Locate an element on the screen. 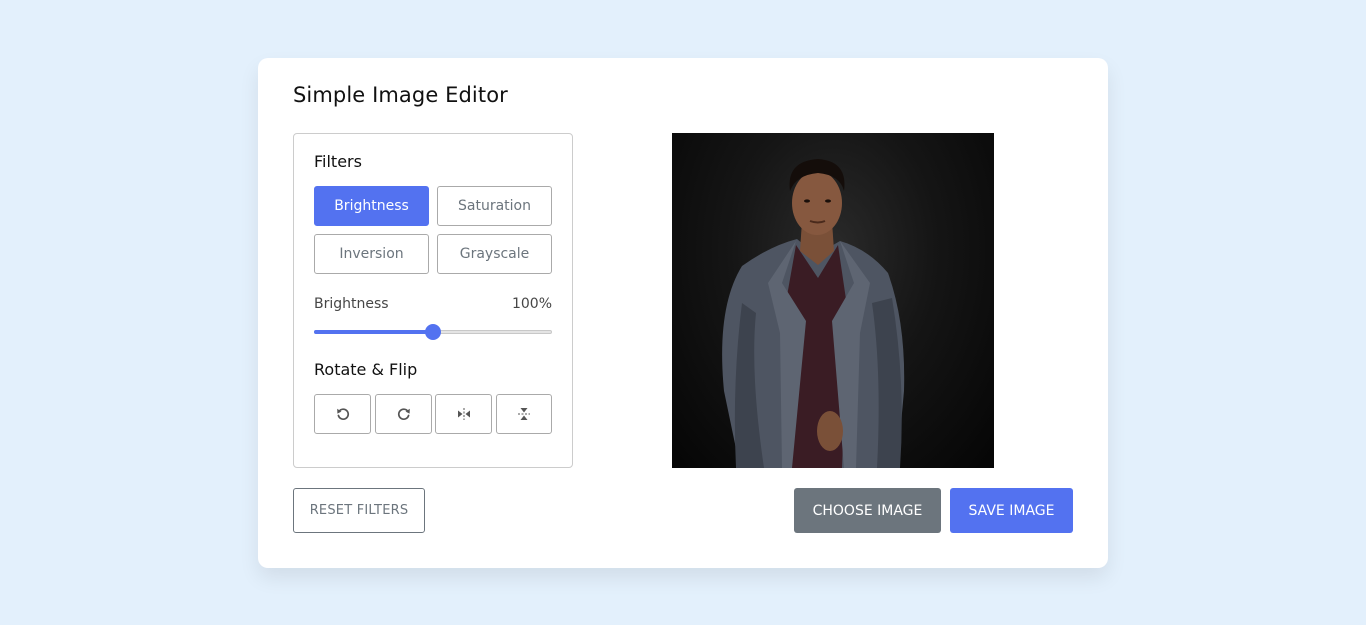  filter-grayscale-button: Grayscale is located at coordinates (494, 254).